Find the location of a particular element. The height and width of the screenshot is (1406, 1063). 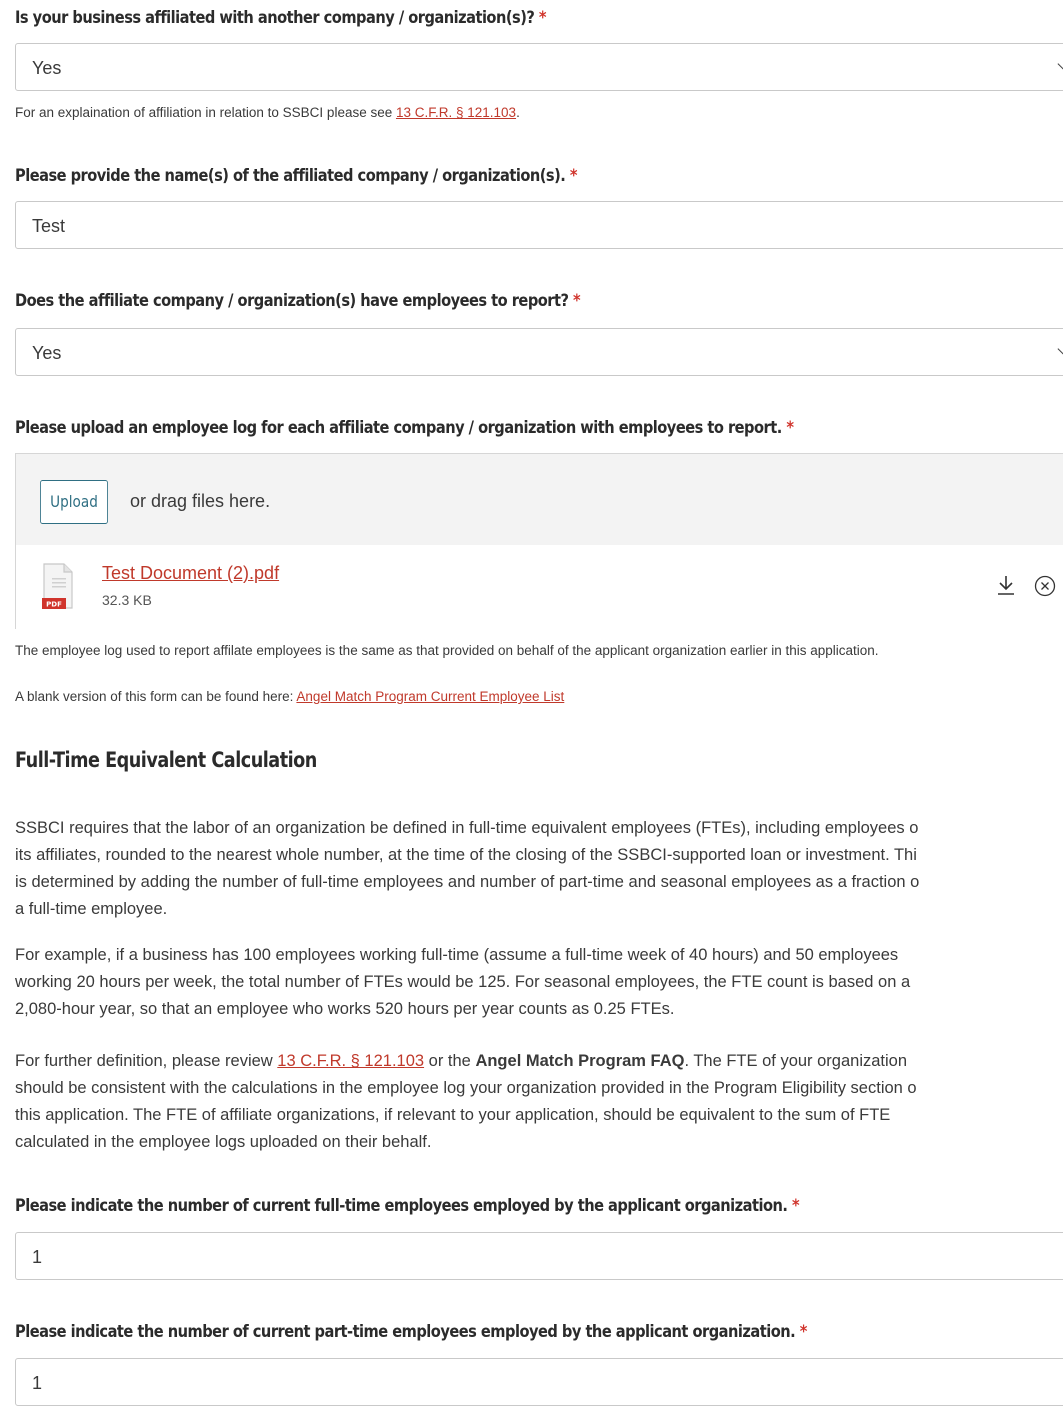

pdf-badge: PDF is located at coordinates (54, 605).